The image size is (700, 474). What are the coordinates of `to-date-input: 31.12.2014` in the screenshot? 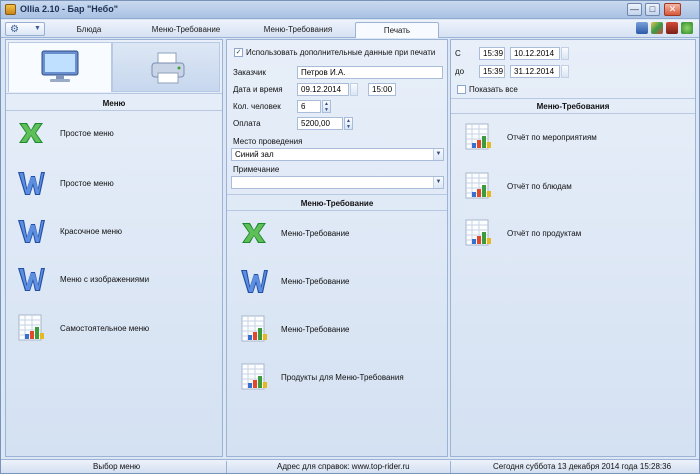 It's located at (535, 71).